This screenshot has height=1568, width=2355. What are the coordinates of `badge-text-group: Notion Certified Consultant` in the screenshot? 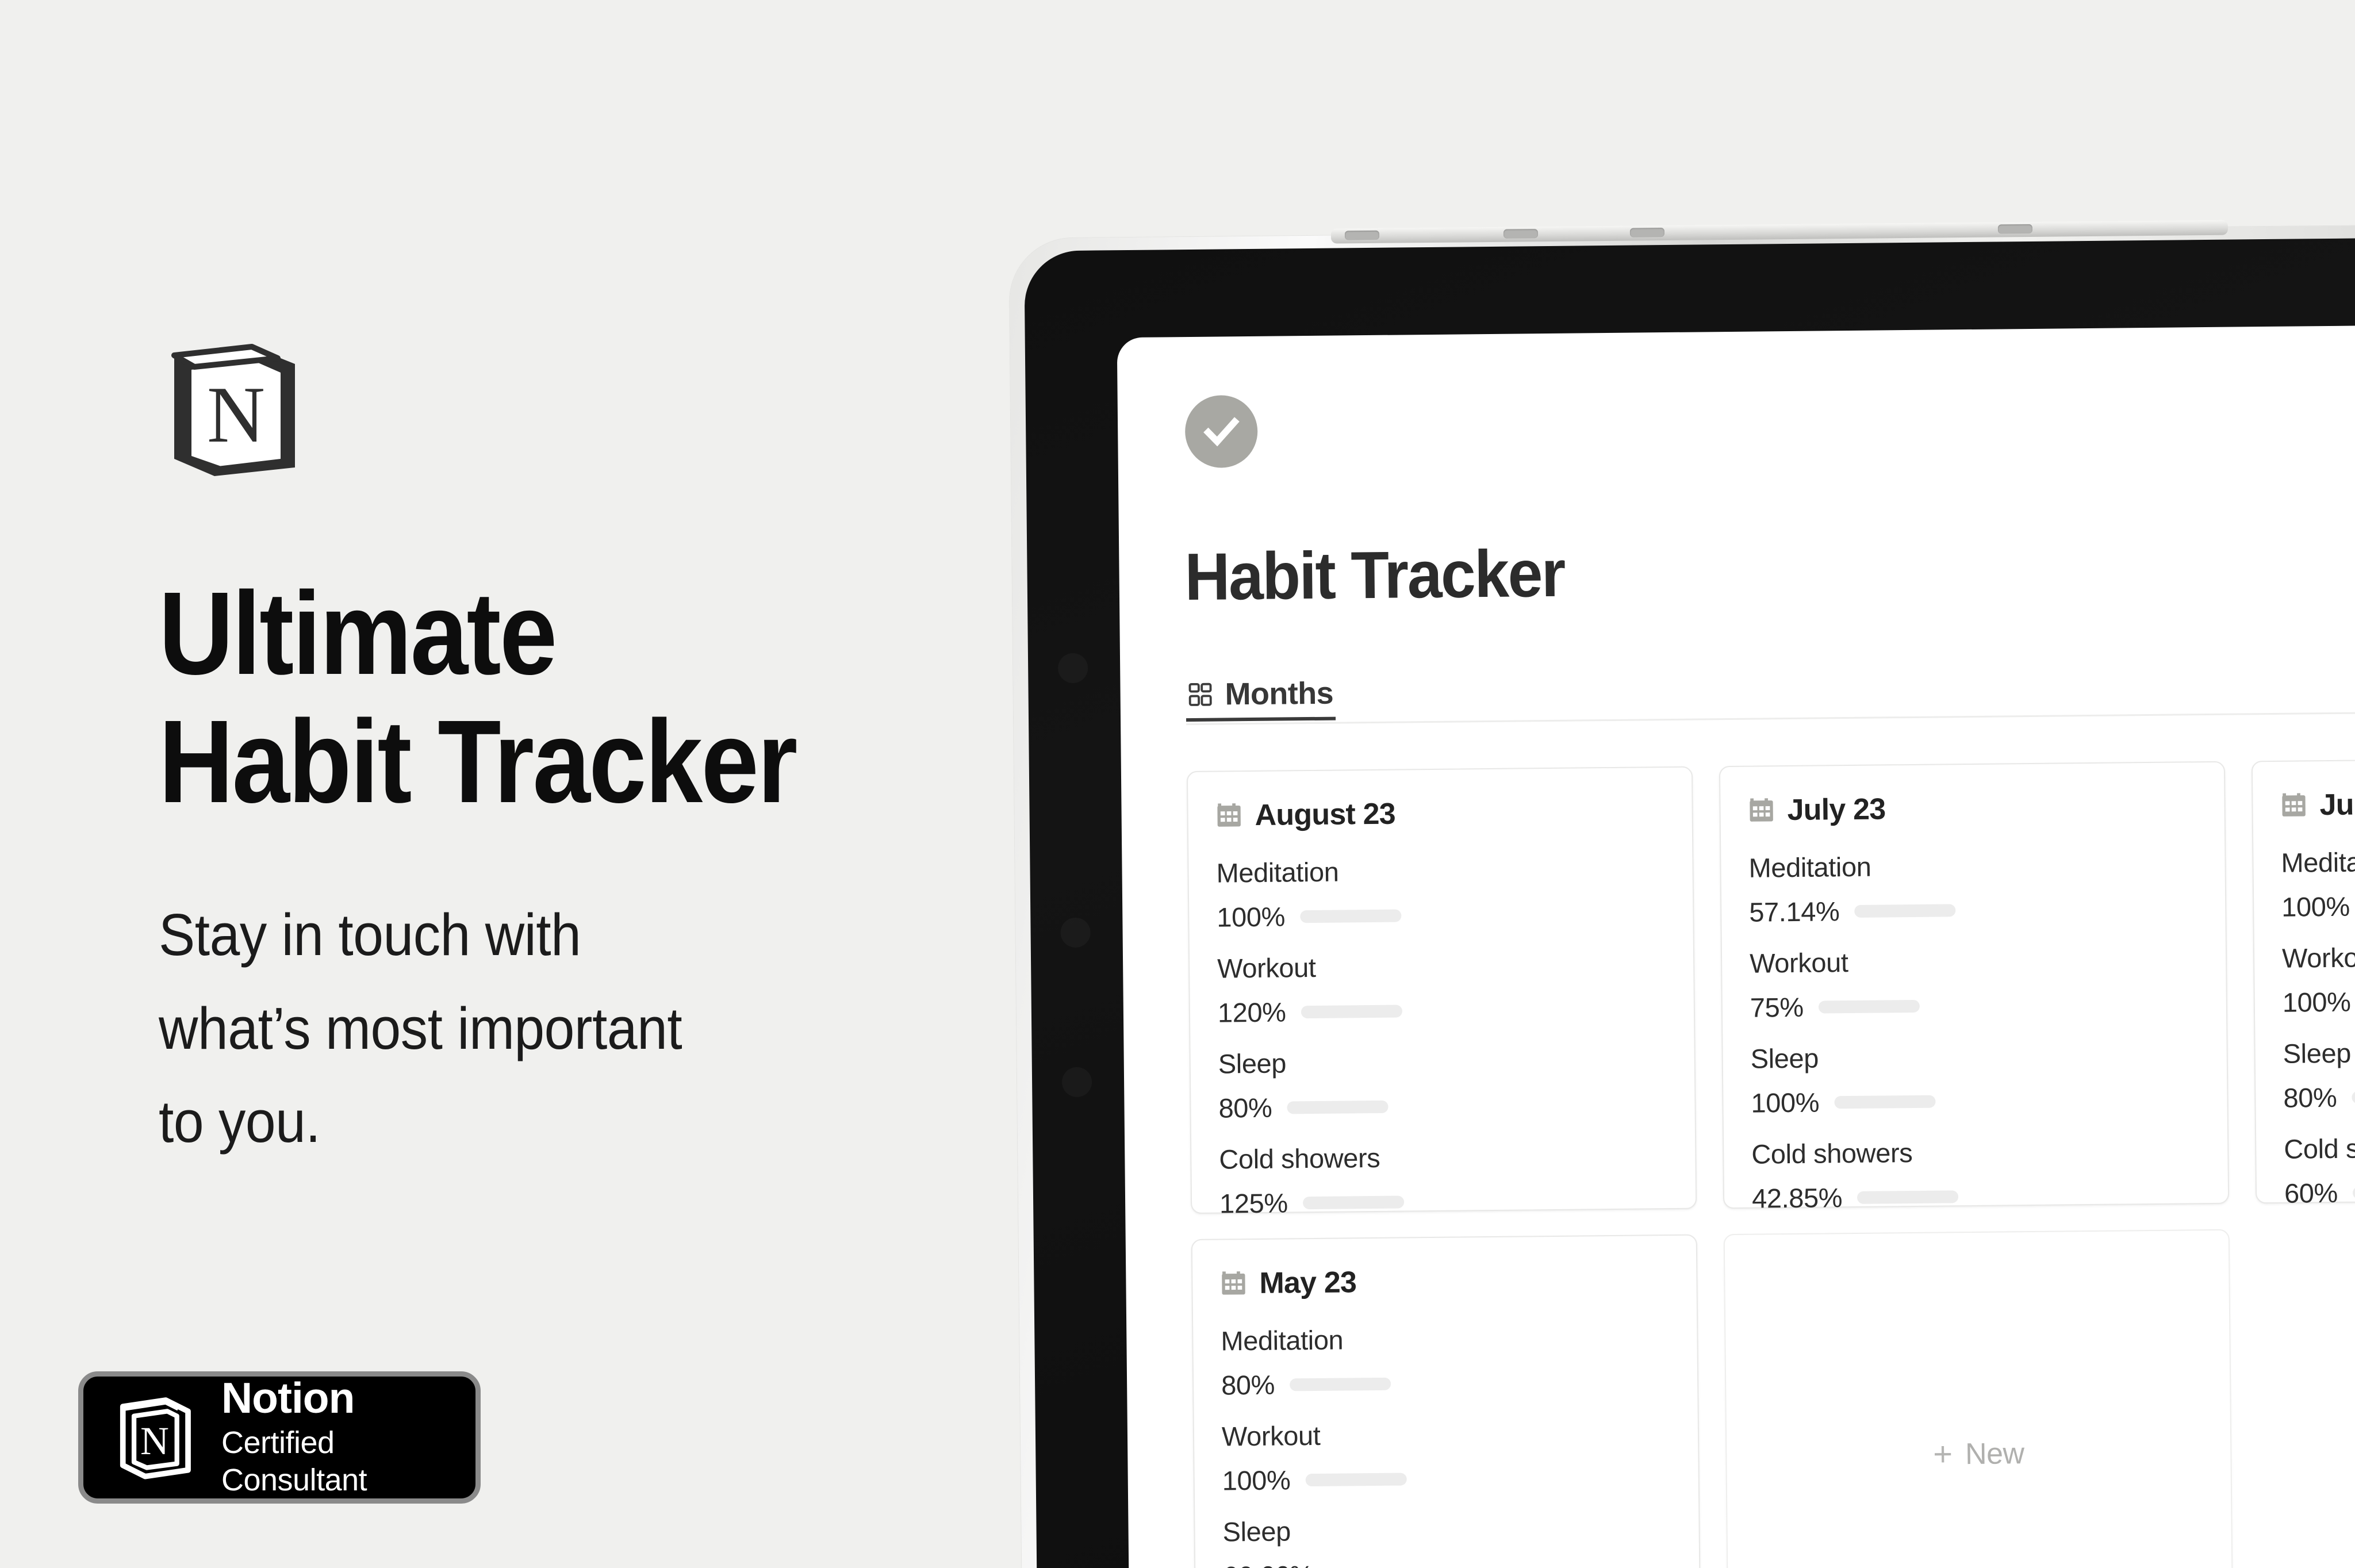 It's located at (348, 1437).